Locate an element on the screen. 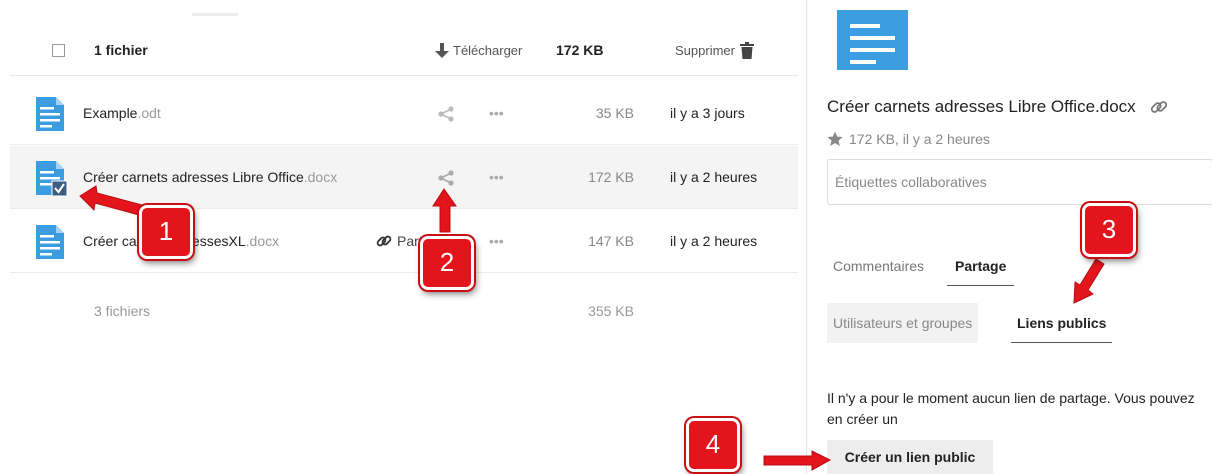 The image size is (1212, 474). callout-4: 4 is located at coordinates (713, 445).